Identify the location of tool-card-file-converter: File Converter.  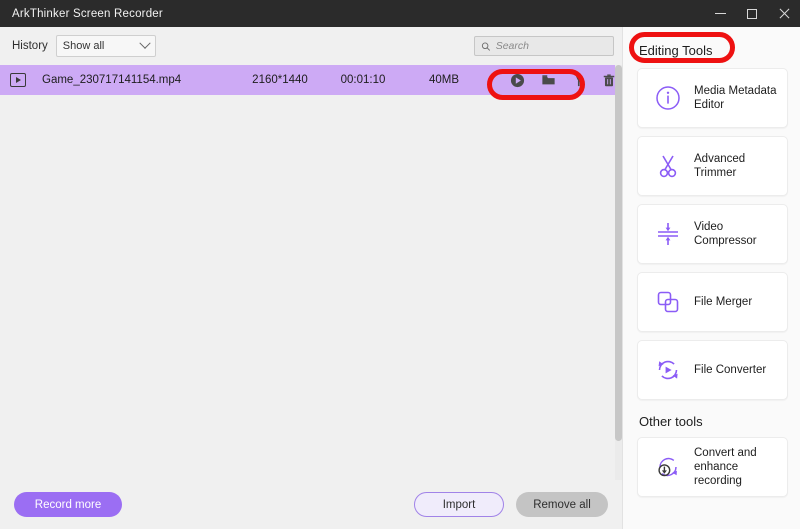
(712, 370).